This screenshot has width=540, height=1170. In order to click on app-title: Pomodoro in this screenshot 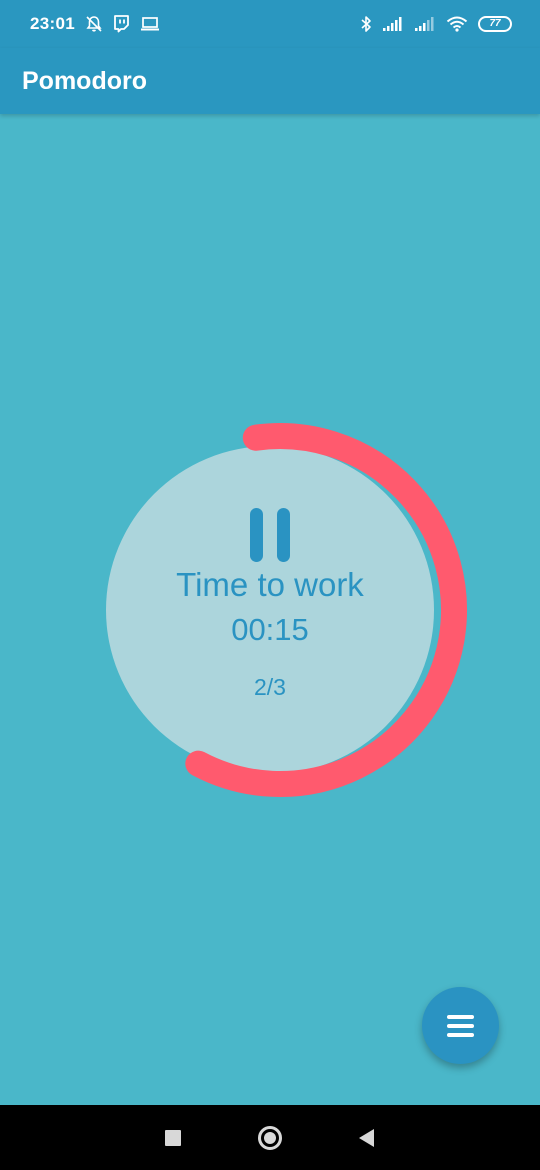, I will do `click(84, 80)`.